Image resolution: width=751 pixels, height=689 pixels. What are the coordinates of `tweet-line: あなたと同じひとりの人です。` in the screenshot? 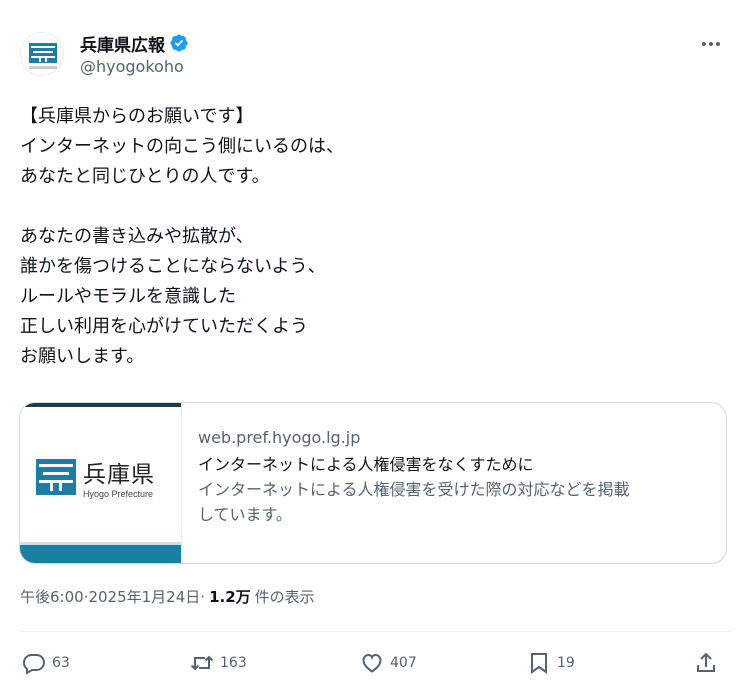 It's located at (145, 176).